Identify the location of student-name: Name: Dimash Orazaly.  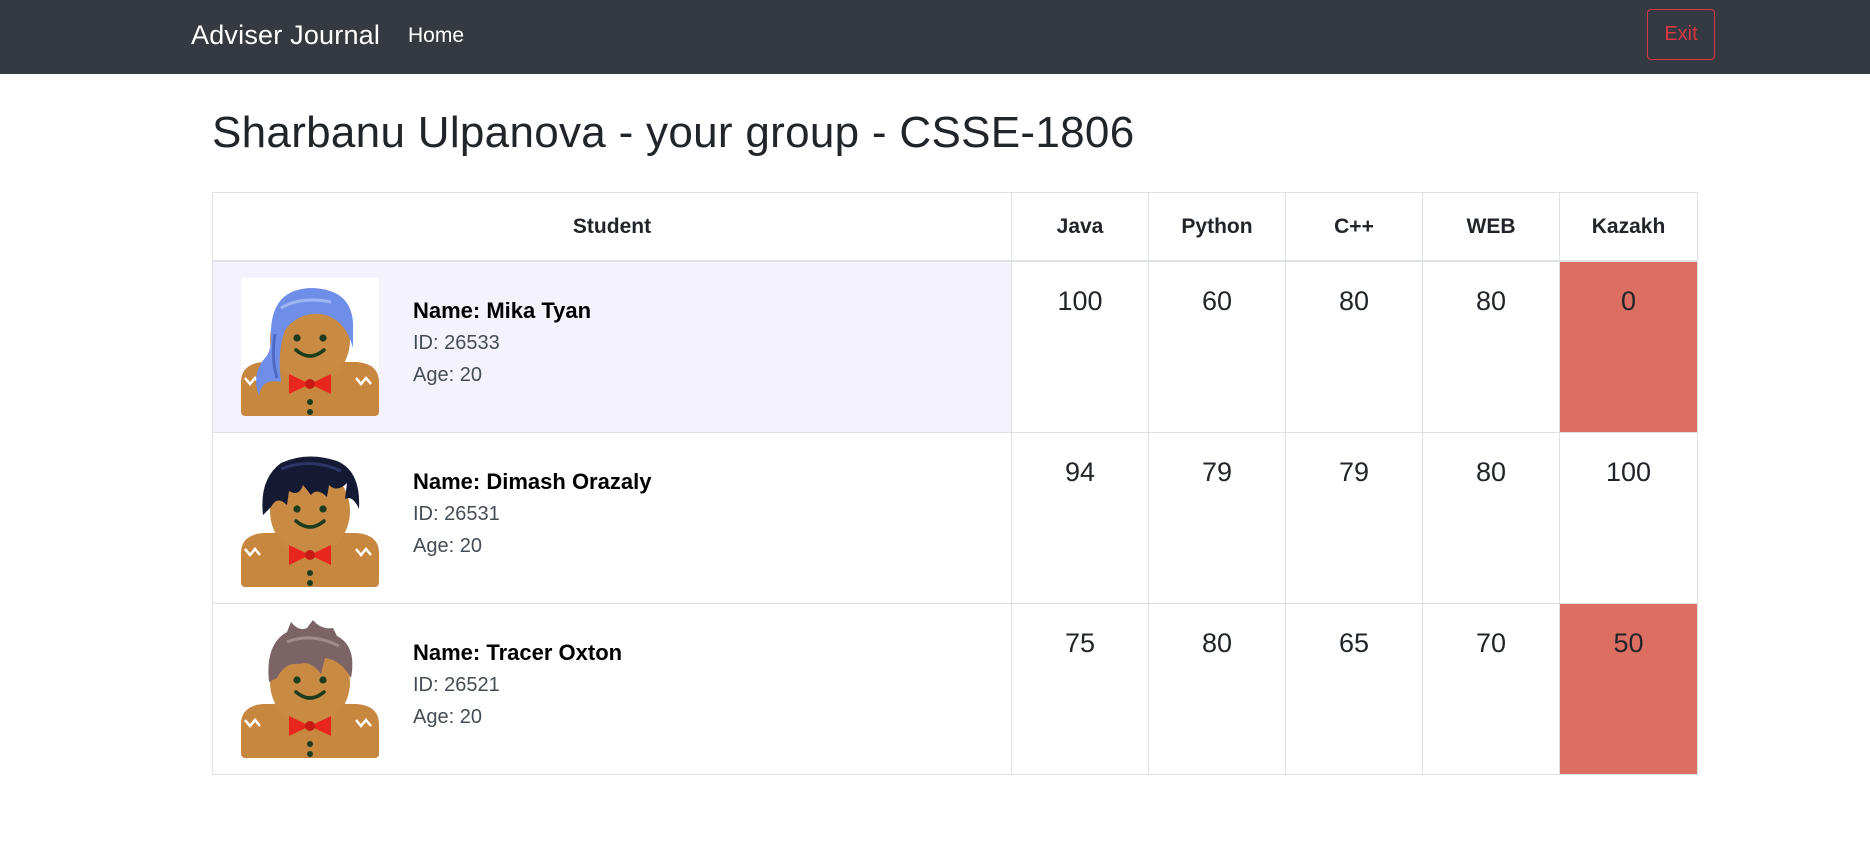
(532, 481).